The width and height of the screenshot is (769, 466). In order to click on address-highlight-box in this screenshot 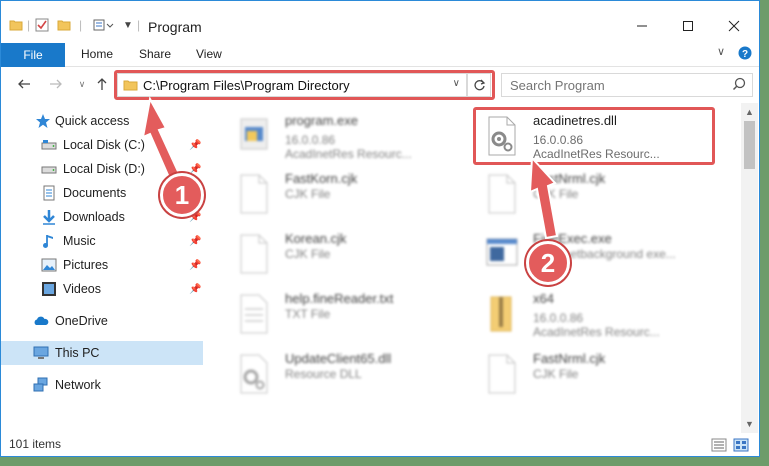, I will do `click(304, 85)`.